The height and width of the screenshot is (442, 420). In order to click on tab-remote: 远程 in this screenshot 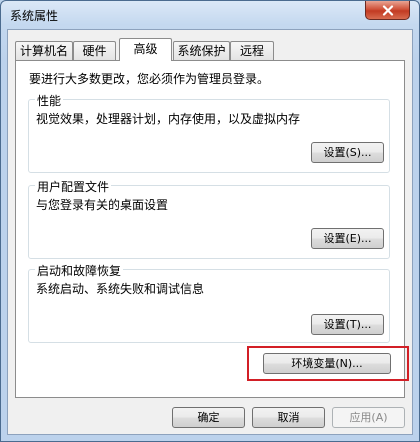, I will do `click(252, 50)`.